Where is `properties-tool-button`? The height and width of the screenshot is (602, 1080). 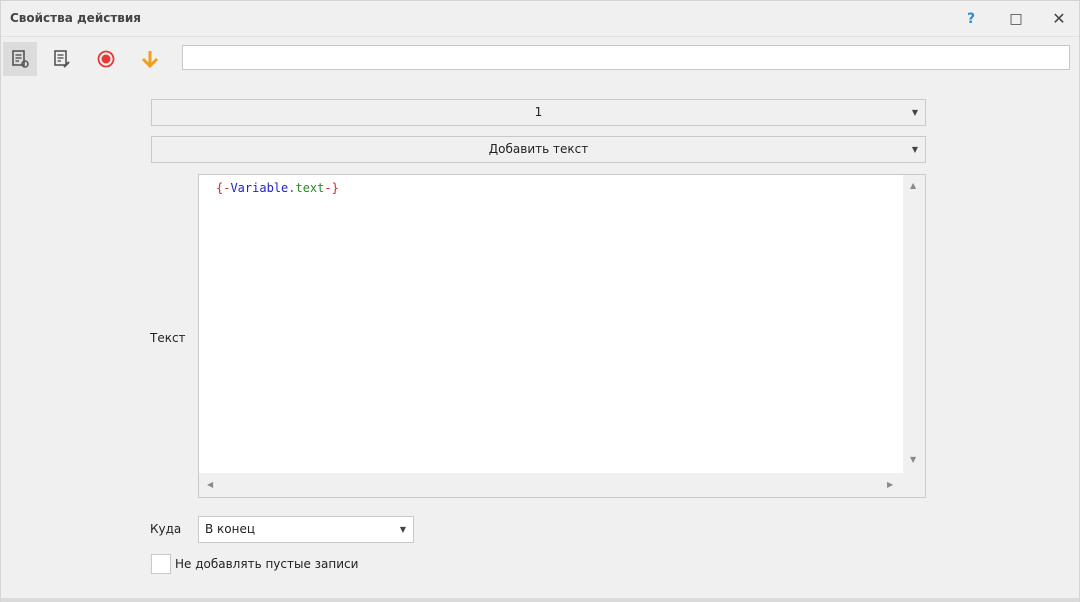
properties-tool-button is located at coordinates (20, 59).